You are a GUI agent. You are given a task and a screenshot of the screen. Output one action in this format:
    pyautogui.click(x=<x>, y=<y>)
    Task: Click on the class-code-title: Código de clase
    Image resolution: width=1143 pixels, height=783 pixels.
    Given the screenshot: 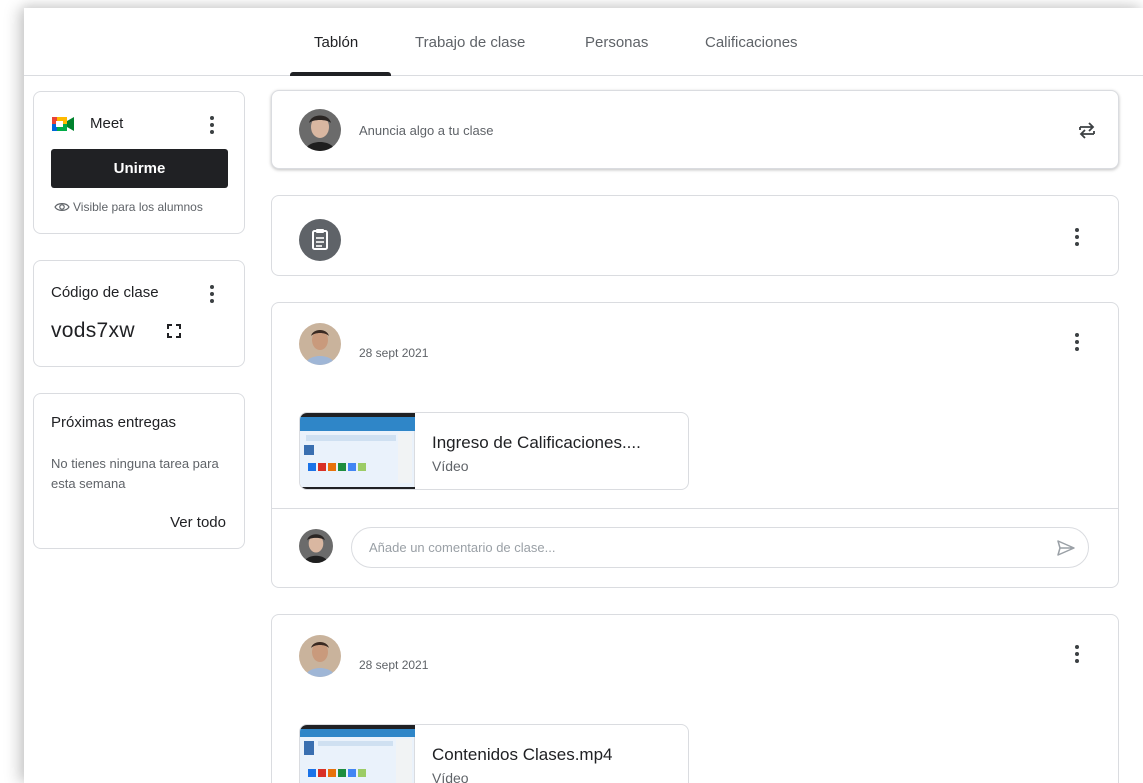 What is the action you would take?
    pyautogui.click(x=105, y=292)
    